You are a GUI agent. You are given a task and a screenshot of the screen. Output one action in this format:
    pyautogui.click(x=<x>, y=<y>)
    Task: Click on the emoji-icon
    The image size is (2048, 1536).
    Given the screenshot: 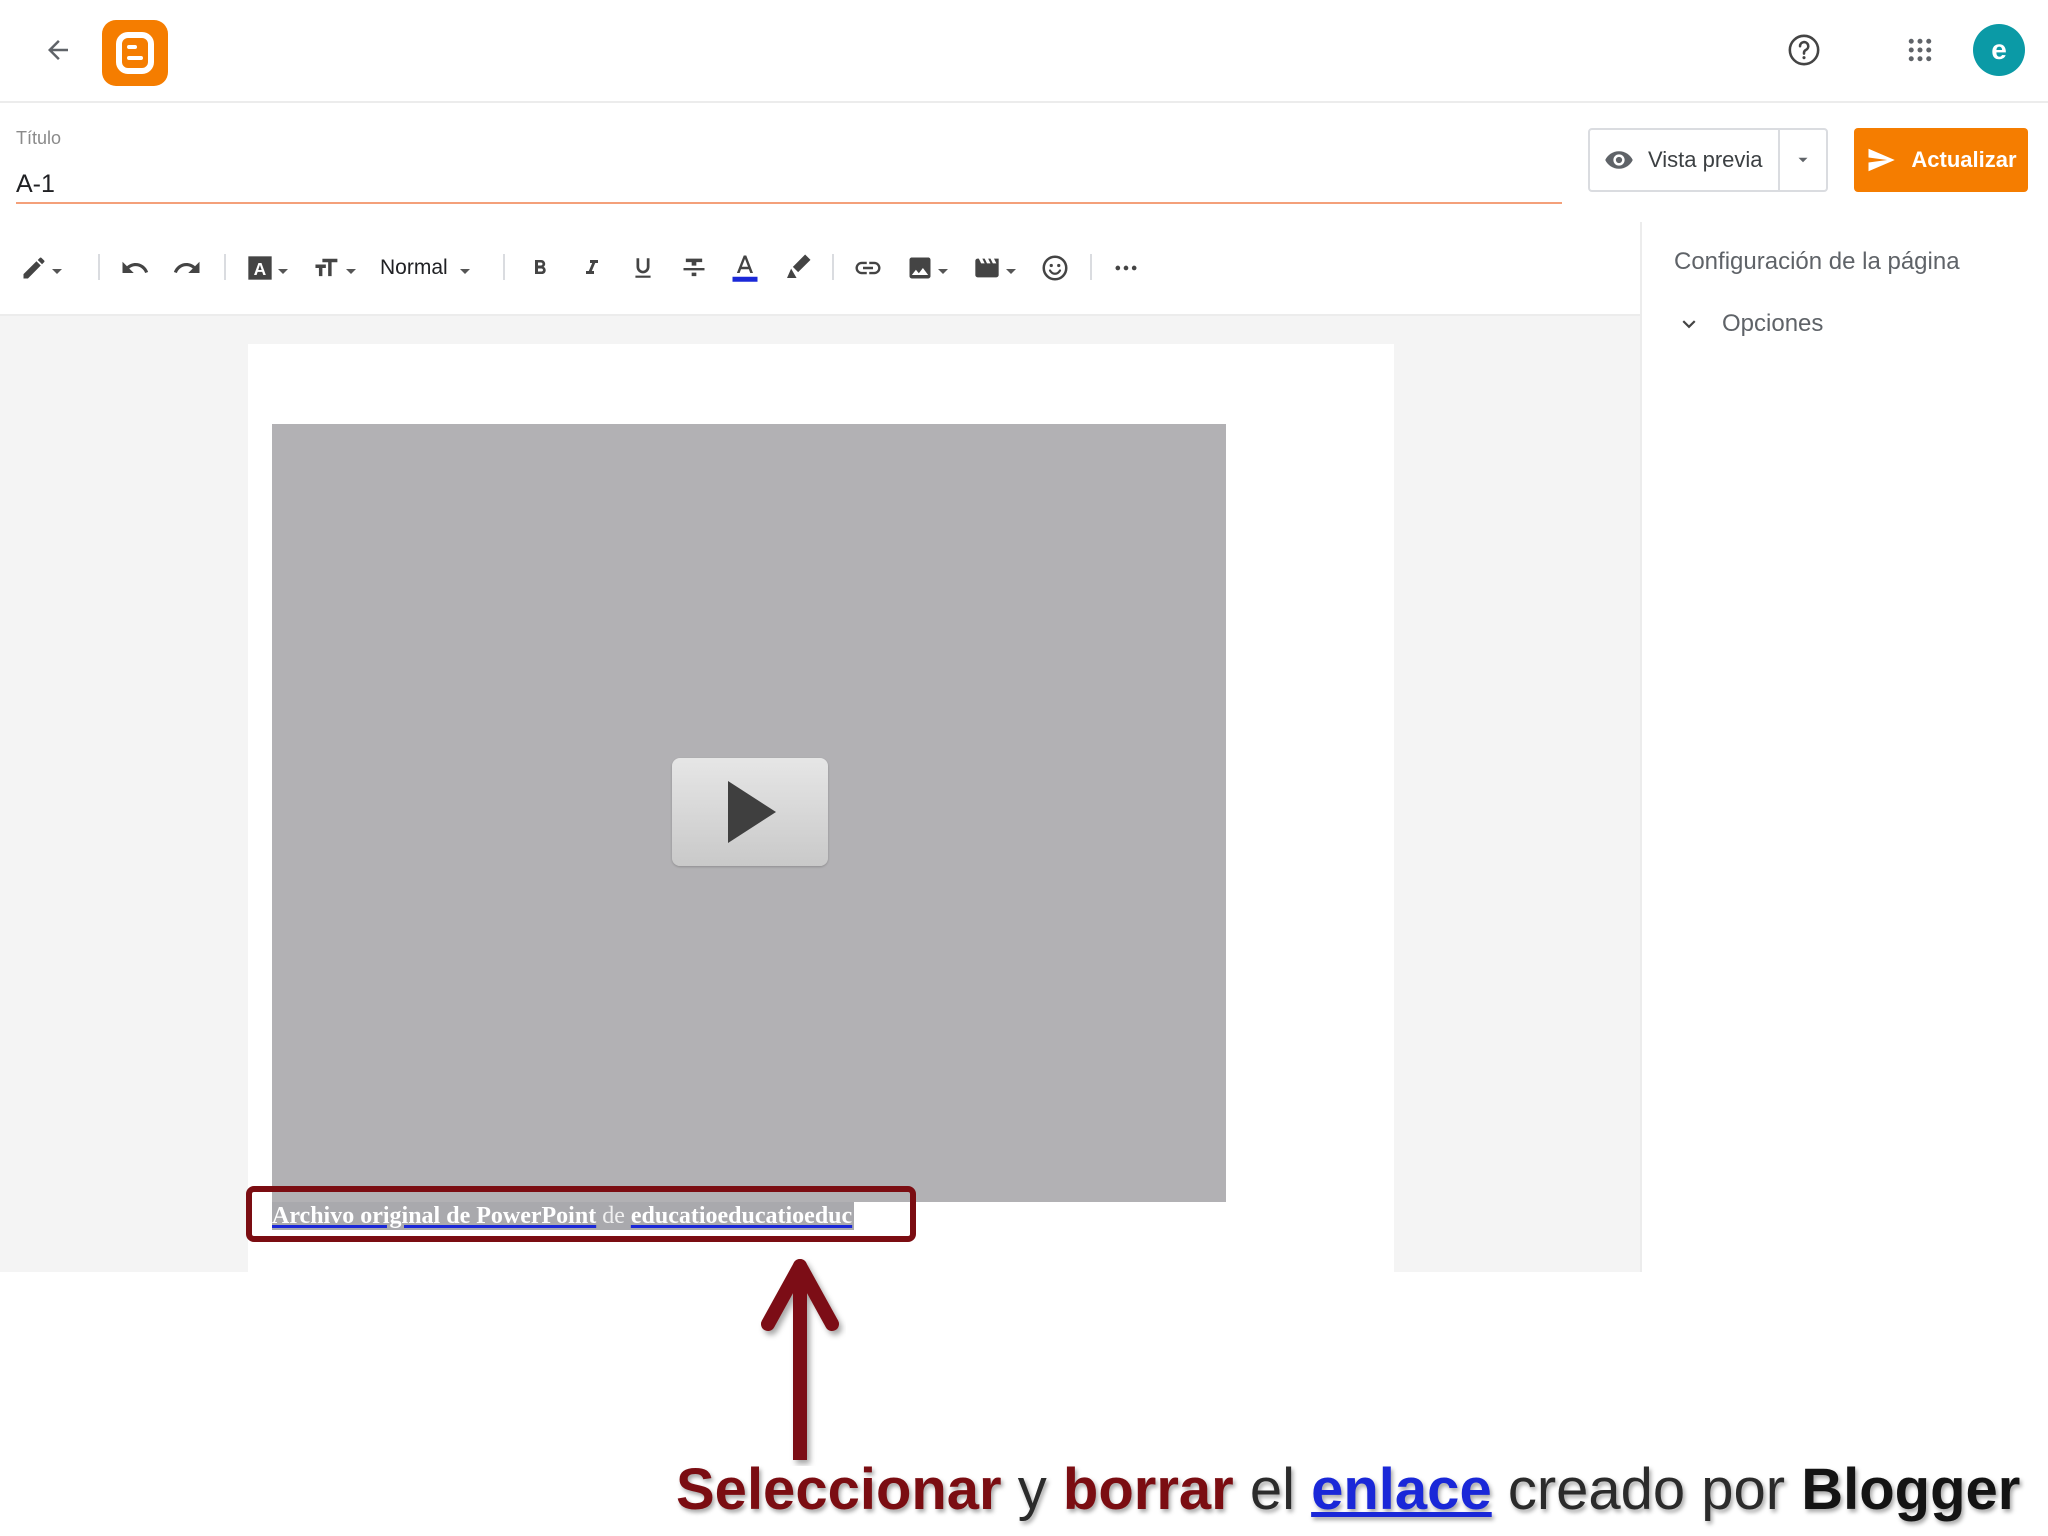 What is the action you would take?
    pyautogui.click(x=1055, y=268)
    